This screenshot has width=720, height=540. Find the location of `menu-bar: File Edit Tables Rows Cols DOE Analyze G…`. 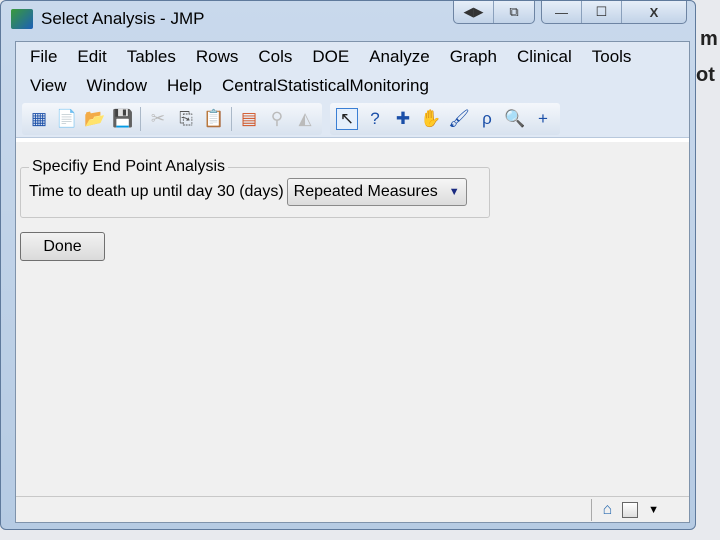

menu-bar: File Edit Tables Rows Cols DOE Analyze G… is located at coordinates (352, 71).